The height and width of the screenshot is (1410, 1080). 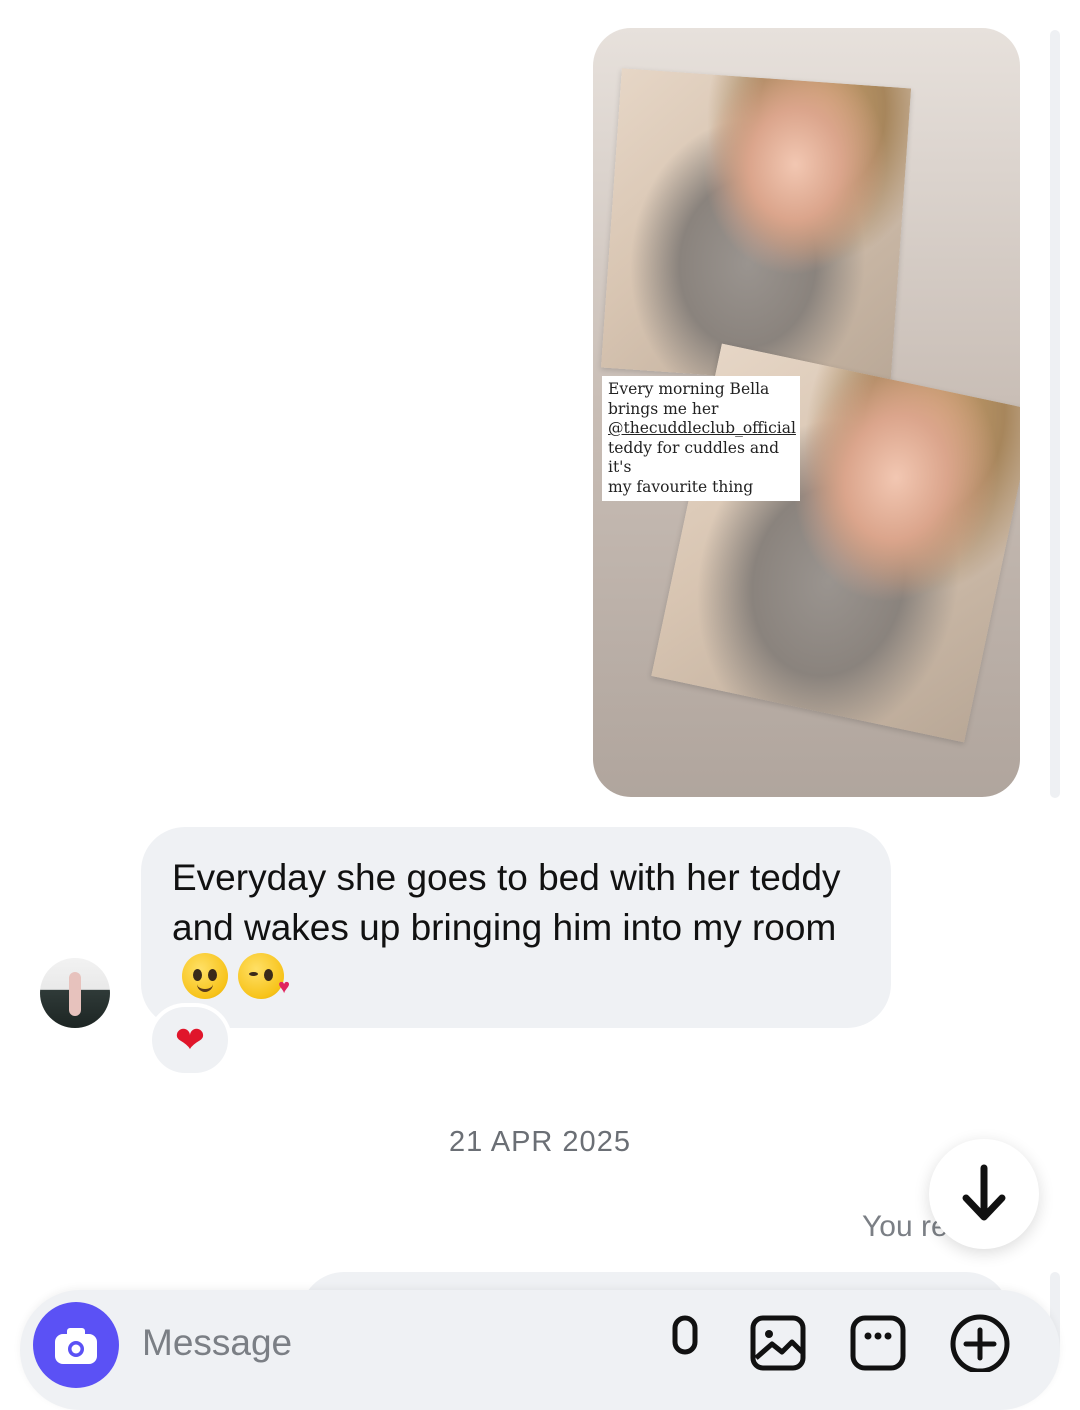 What do you see at coordinates (75, 993) in the screenshot?
I see `avatar` at bounding box center [75, 993].